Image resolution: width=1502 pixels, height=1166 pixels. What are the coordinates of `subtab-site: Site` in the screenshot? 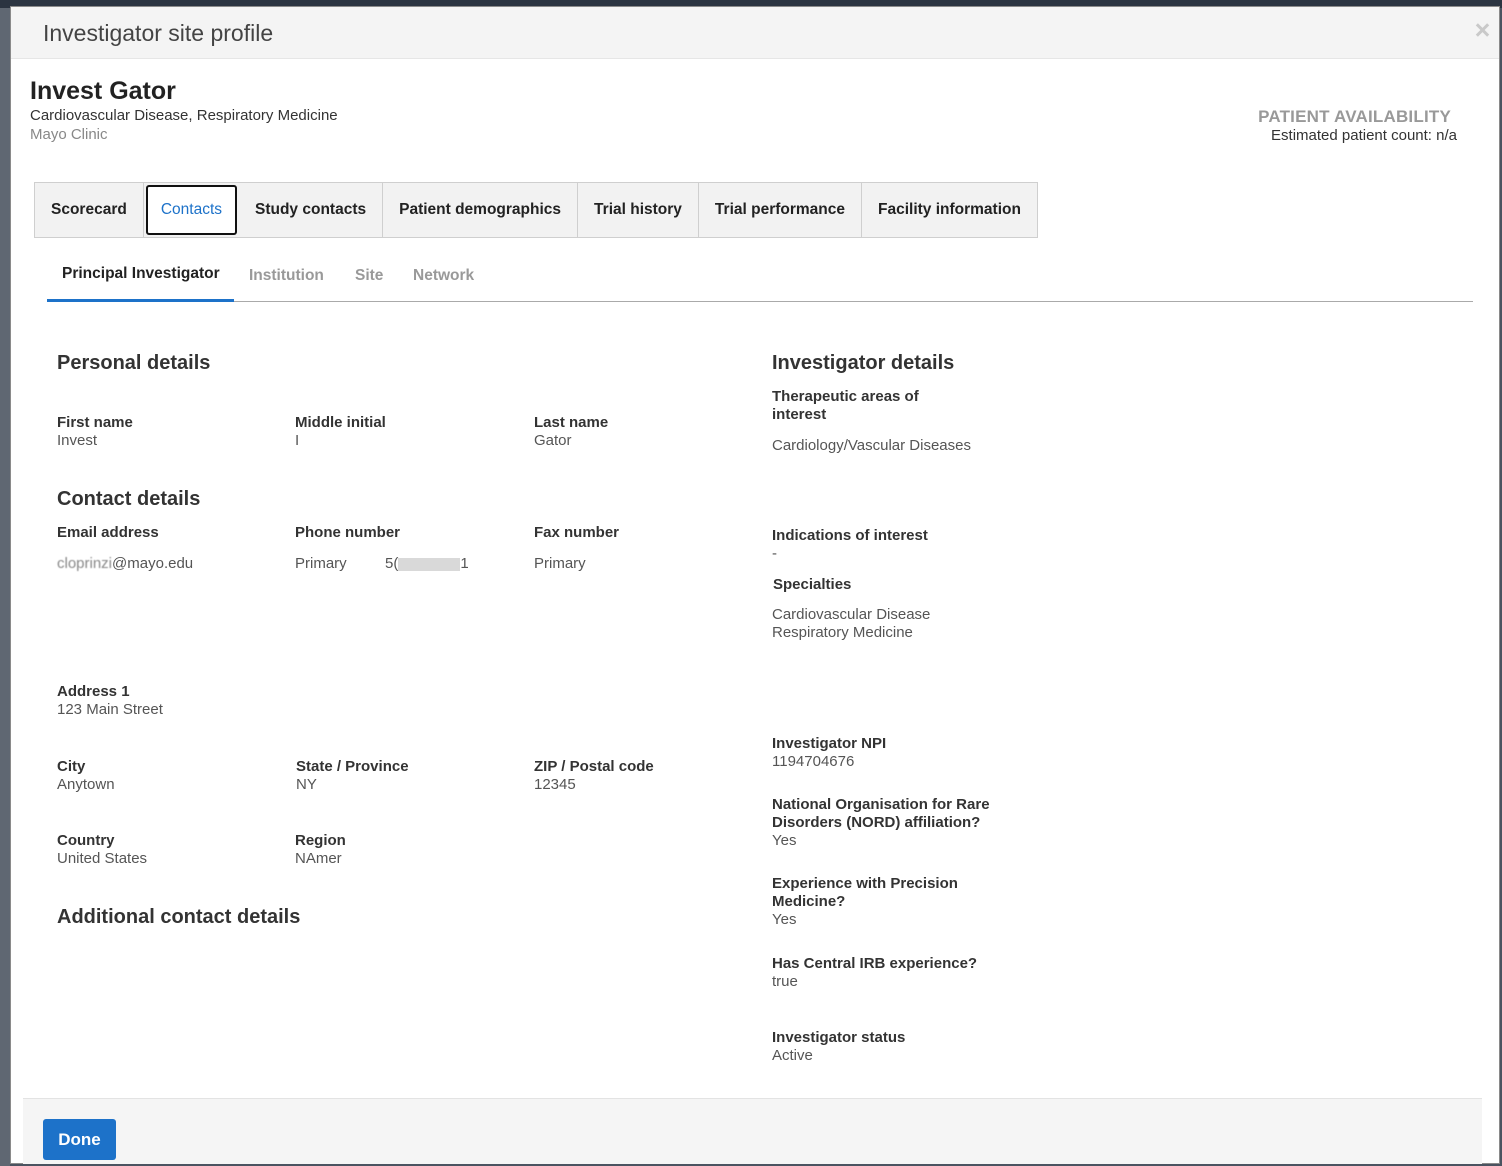 It's located at (369, 276).